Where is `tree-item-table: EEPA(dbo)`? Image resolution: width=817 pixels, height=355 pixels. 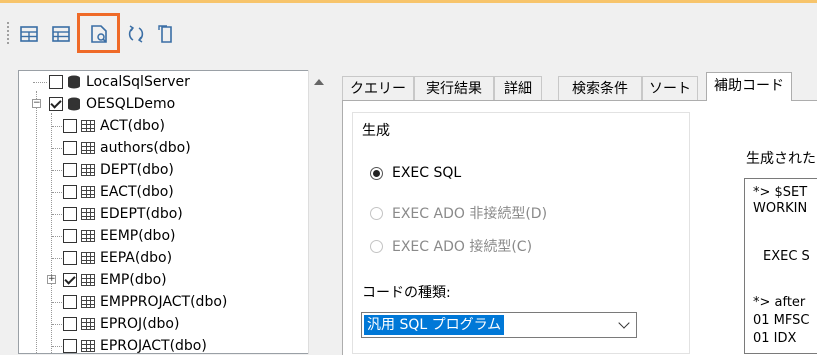
tree-item-table: EEPA(dbo) is located at coordinates (112, 258).